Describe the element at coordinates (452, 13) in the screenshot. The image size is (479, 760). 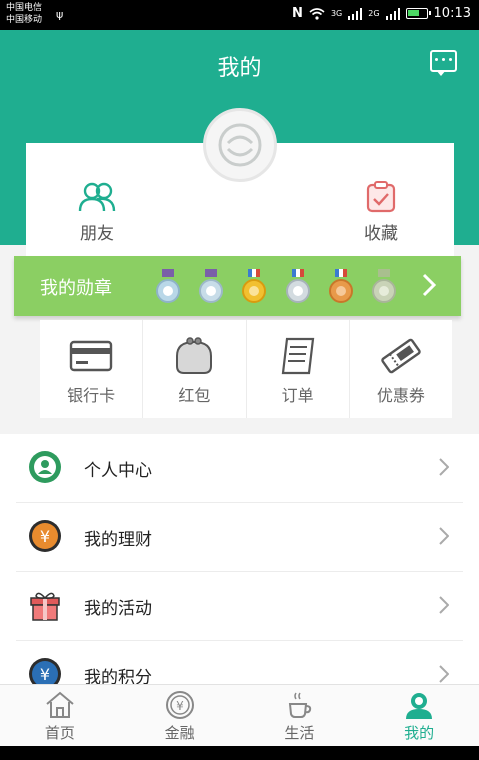
I see `clock: 10:13` at that location.